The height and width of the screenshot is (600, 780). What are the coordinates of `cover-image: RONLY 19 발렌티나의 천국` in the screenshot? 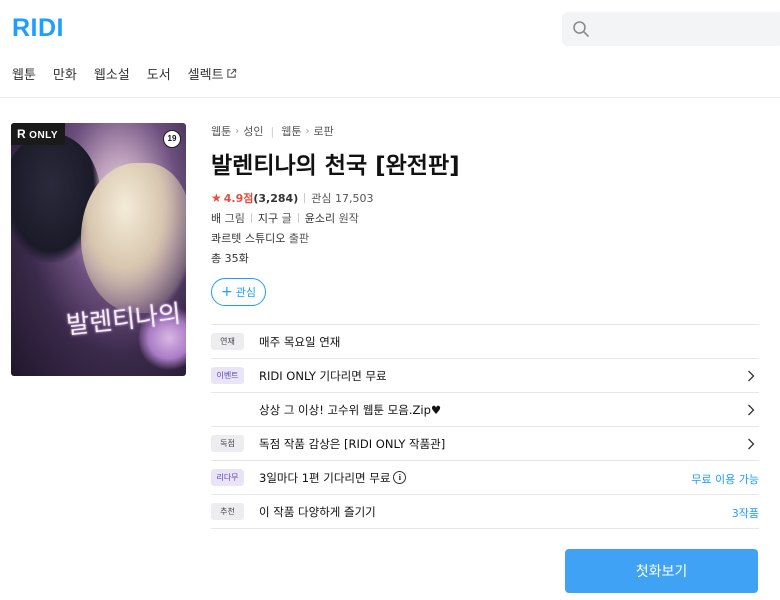 It's located at (98, 249).